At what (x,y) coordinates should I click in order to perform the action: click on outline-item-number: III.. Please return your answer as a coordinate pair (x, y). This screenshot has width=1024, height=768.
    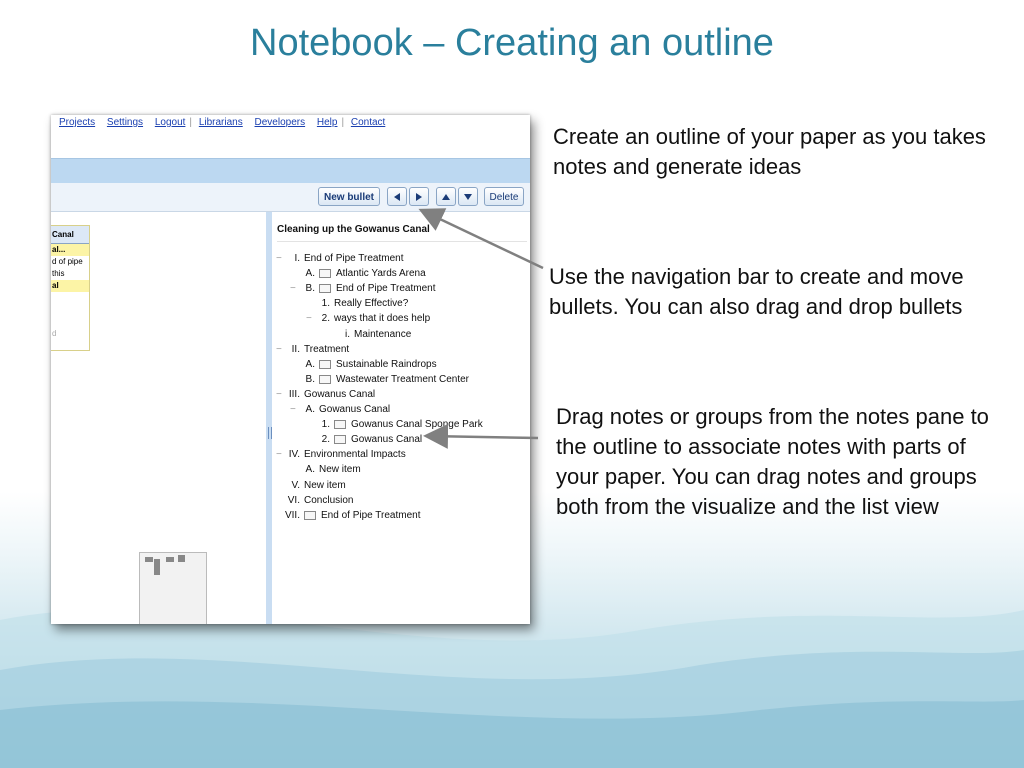
    Looking at the image, I should click on (294, 394).